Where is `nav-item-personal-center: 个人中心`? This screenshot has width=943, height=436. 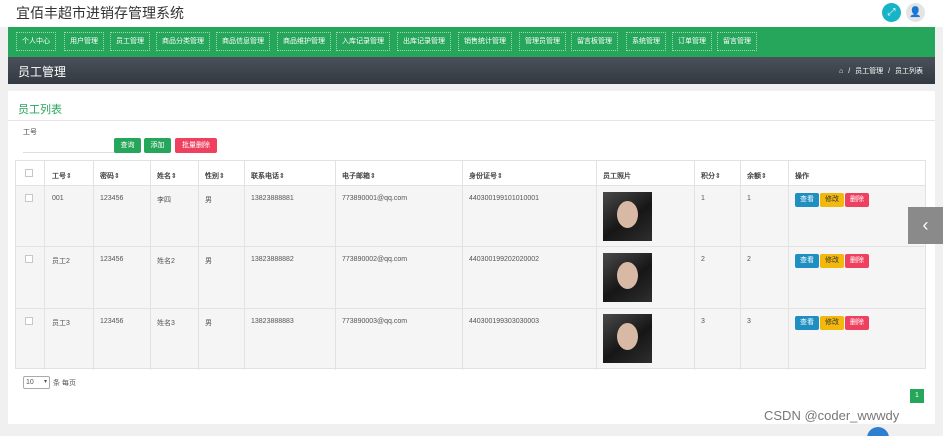 nav-item-personal-center: 个人中心 is located at coordinates (36, 41).